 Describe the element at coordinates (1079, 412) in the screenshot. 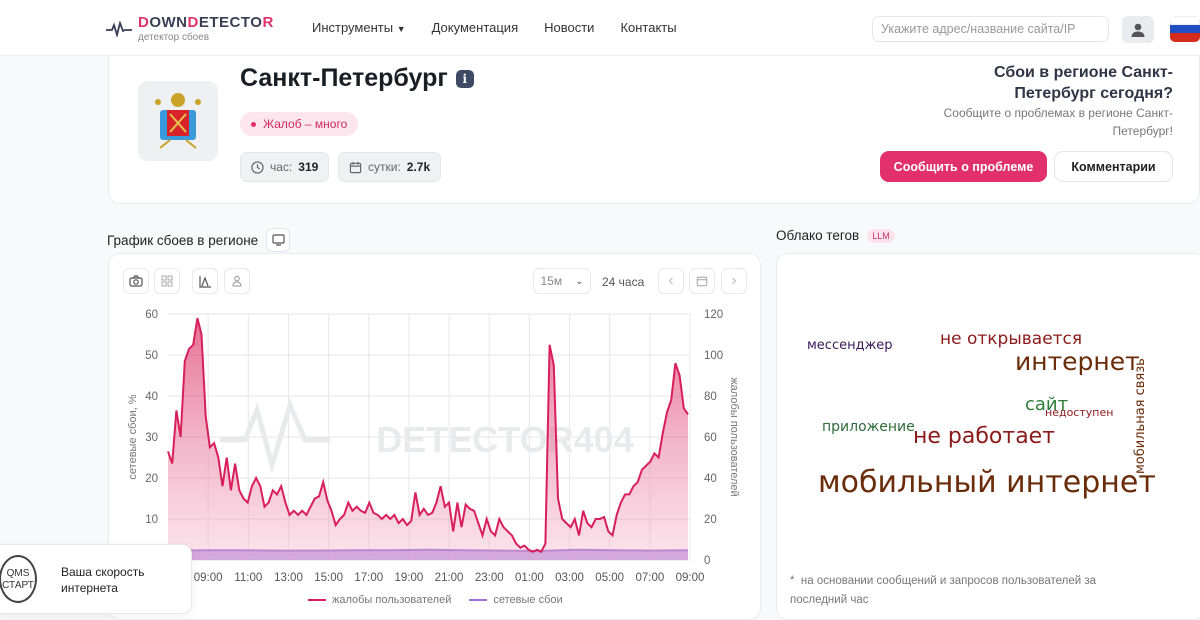

I see `tag-word: недоступен` at that location.